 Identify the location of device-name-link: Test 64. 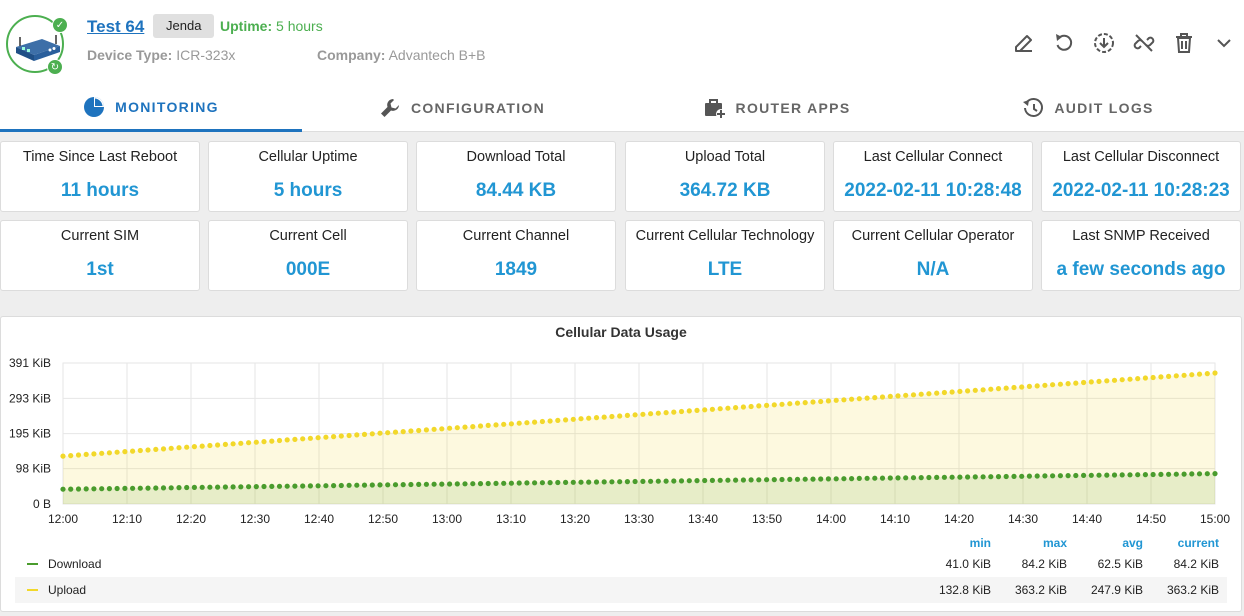
(115, 27).